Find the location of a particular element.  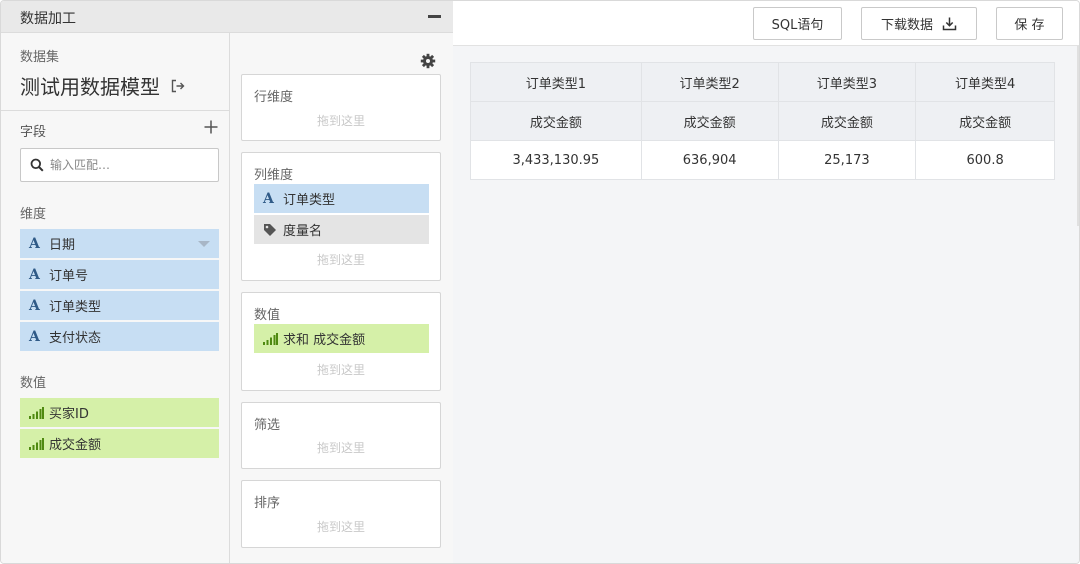

field-label: 订单号 is located at coordinates (69, 276).